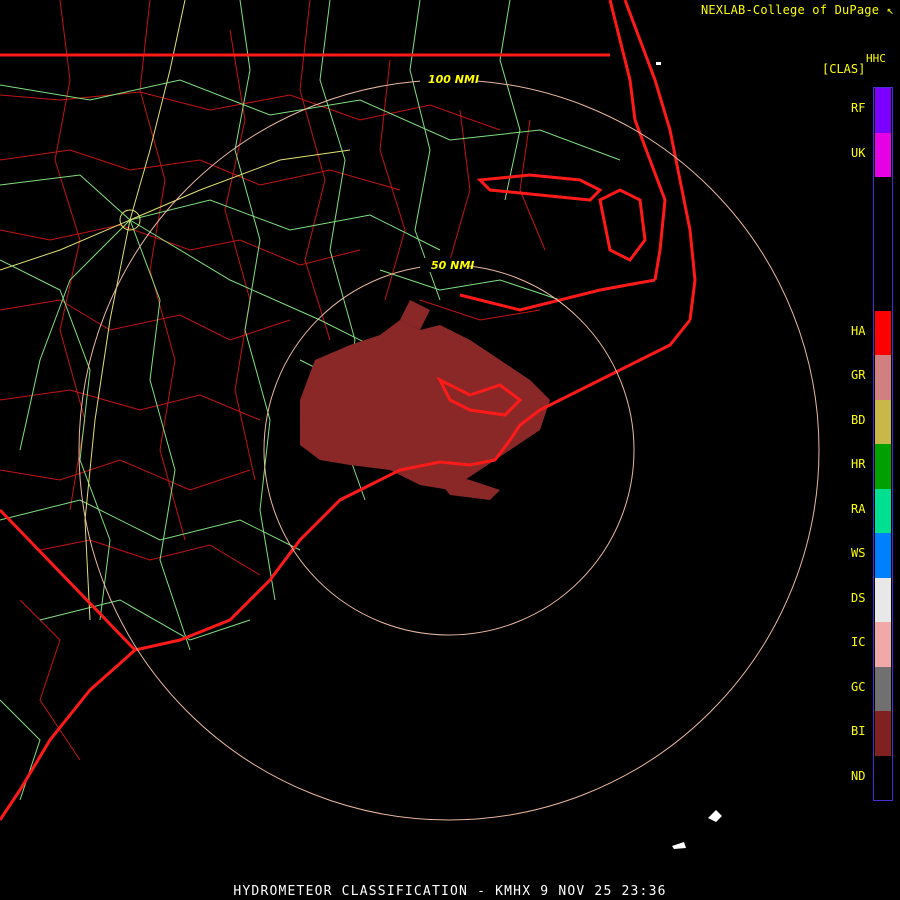  I want to click on legend-label-nd: ND, so click(858, 775).